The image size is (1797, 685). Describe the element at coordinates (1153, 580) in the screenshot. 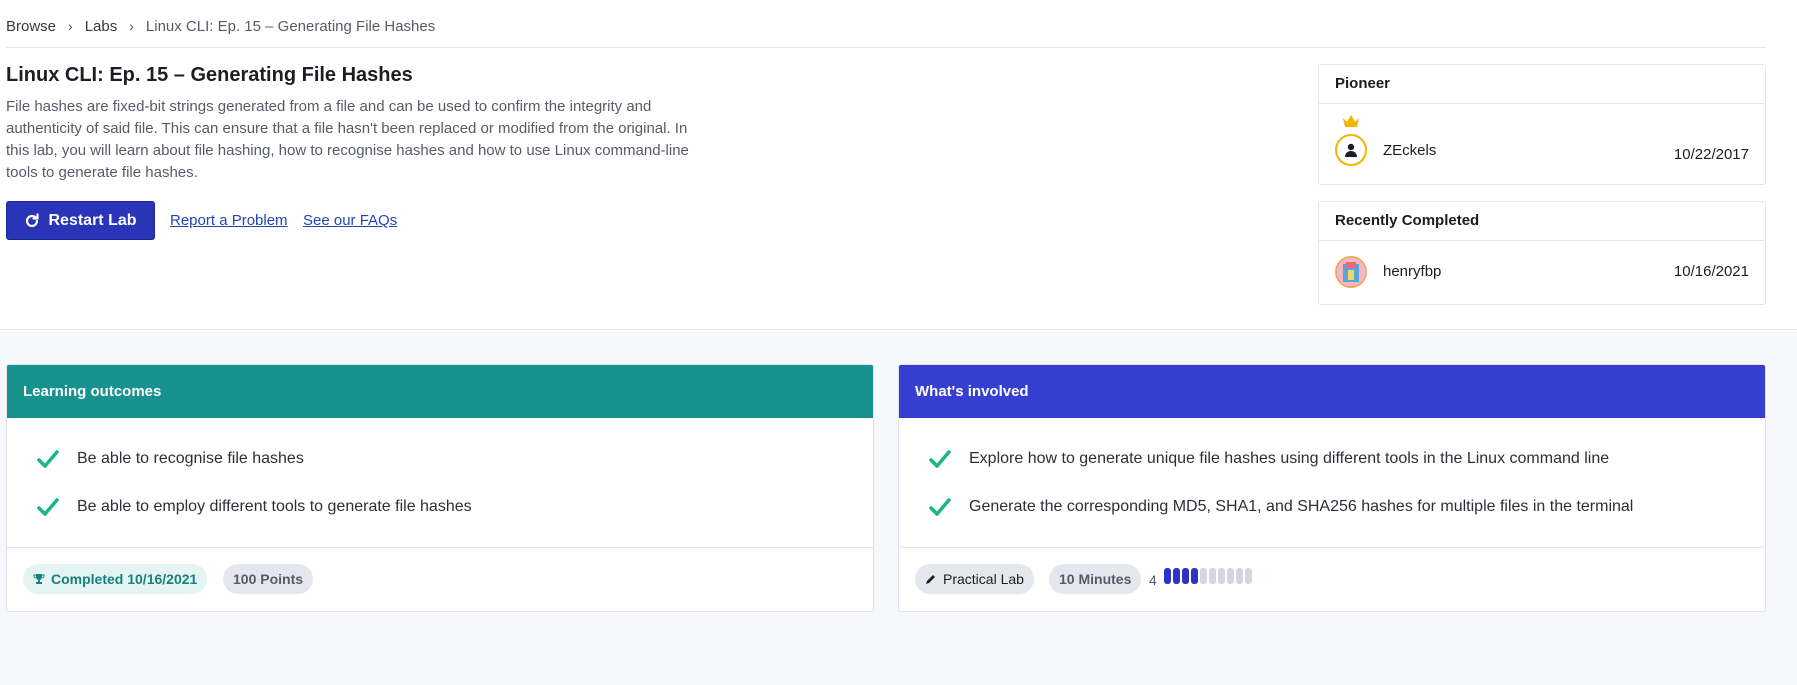

I see `difficulty-number: 4` at that location.